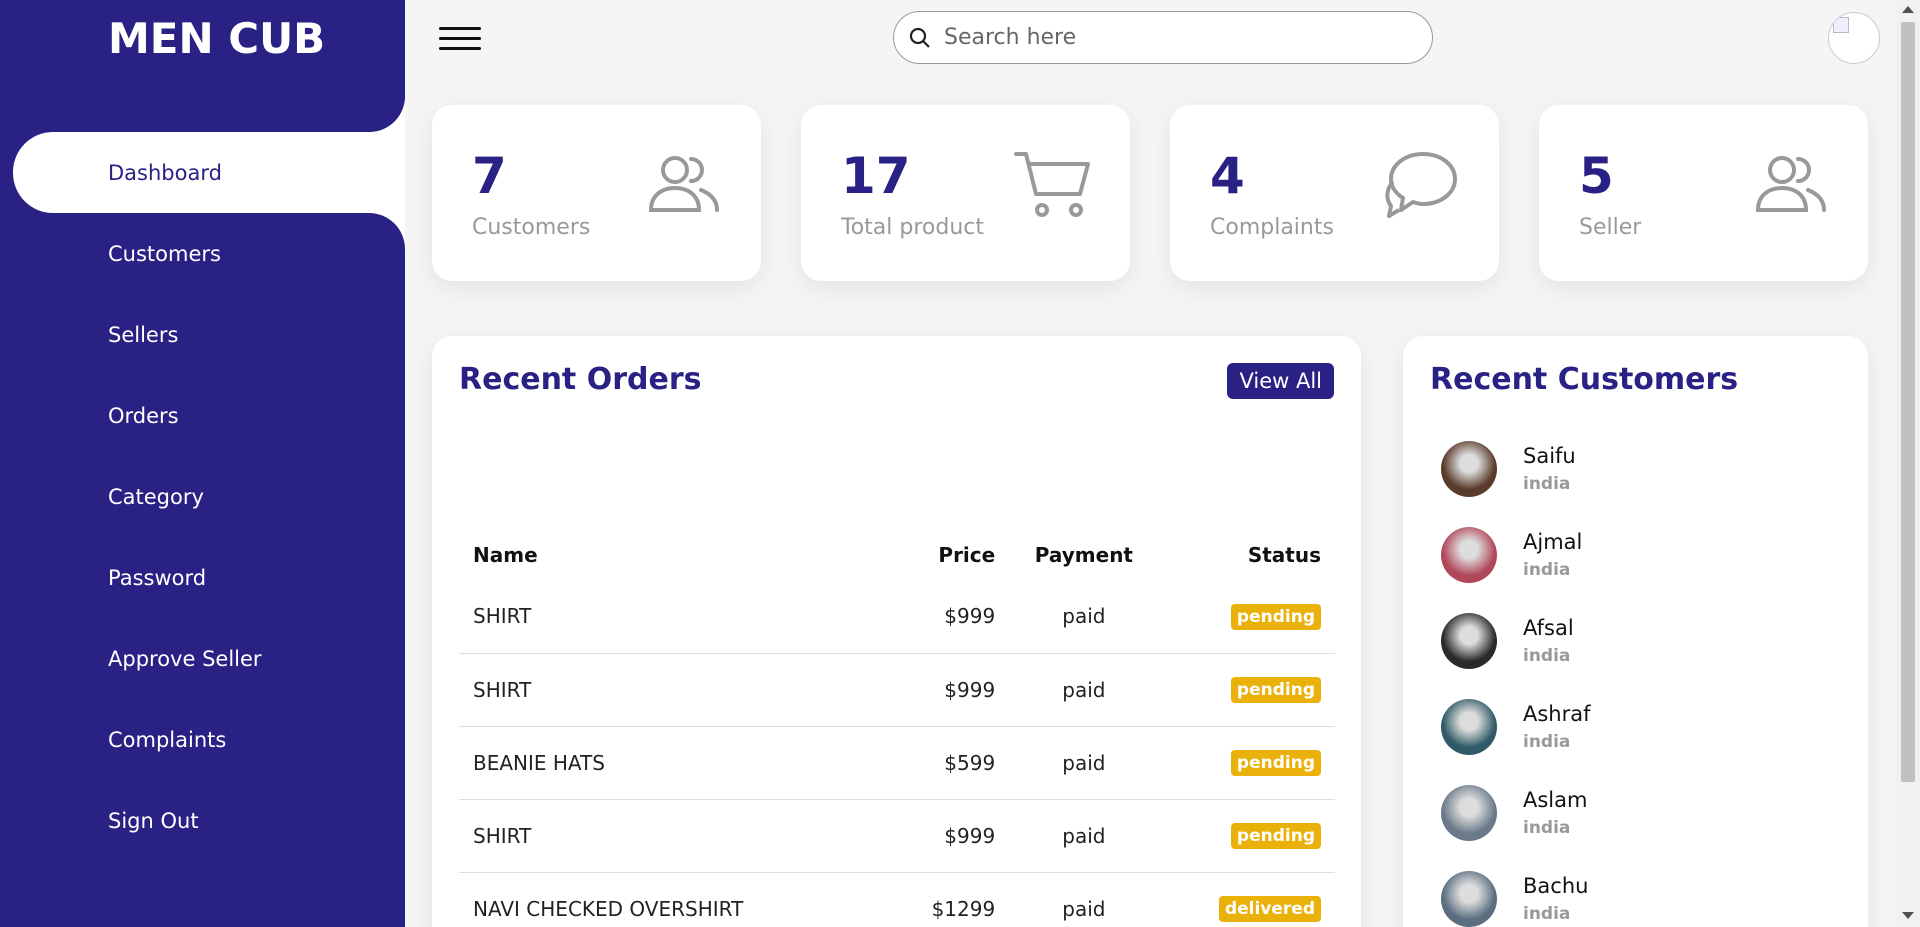 The height and width of the screenshot is (927, 1920). I want to click on card-label: Complaints, so click(1272, 227).